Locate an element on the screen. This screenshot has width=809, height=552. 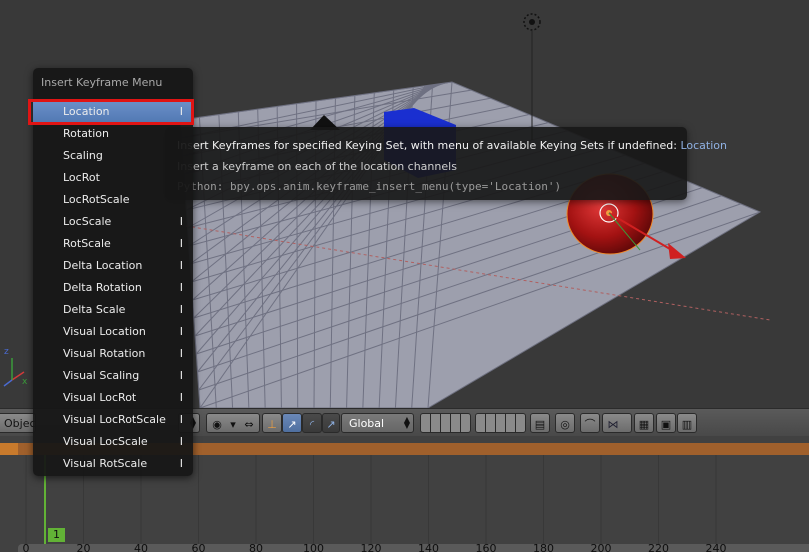
manipulator-icon: ⊥ is located at coordinates (272, 424).